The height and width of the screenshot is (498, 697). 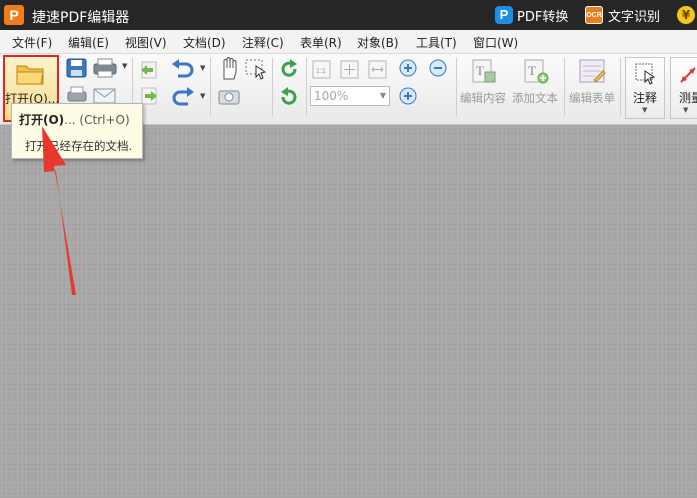 What do you see at coordinates (543, 17) in the screenshot?
I see `pdf-convert-label: PDF转换` at bounding box center [543, 17].